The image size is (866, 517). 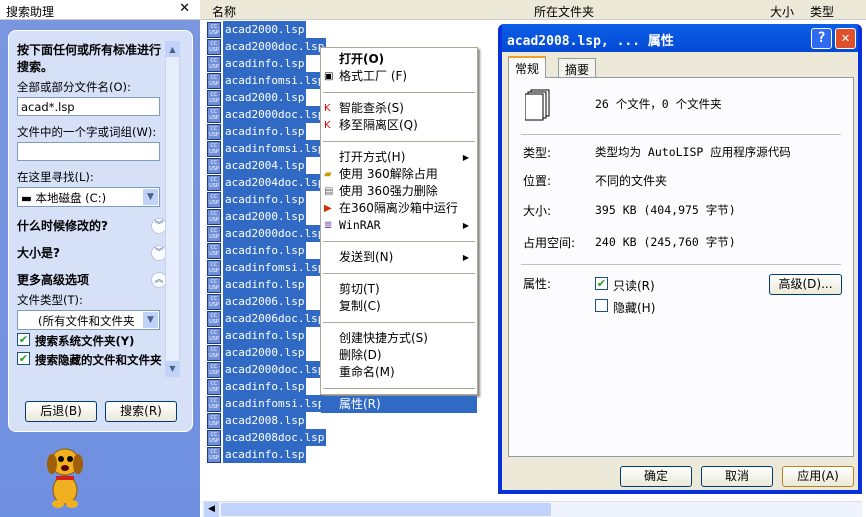 I want to click on scroll-thumb, so click(x=386, y=509).